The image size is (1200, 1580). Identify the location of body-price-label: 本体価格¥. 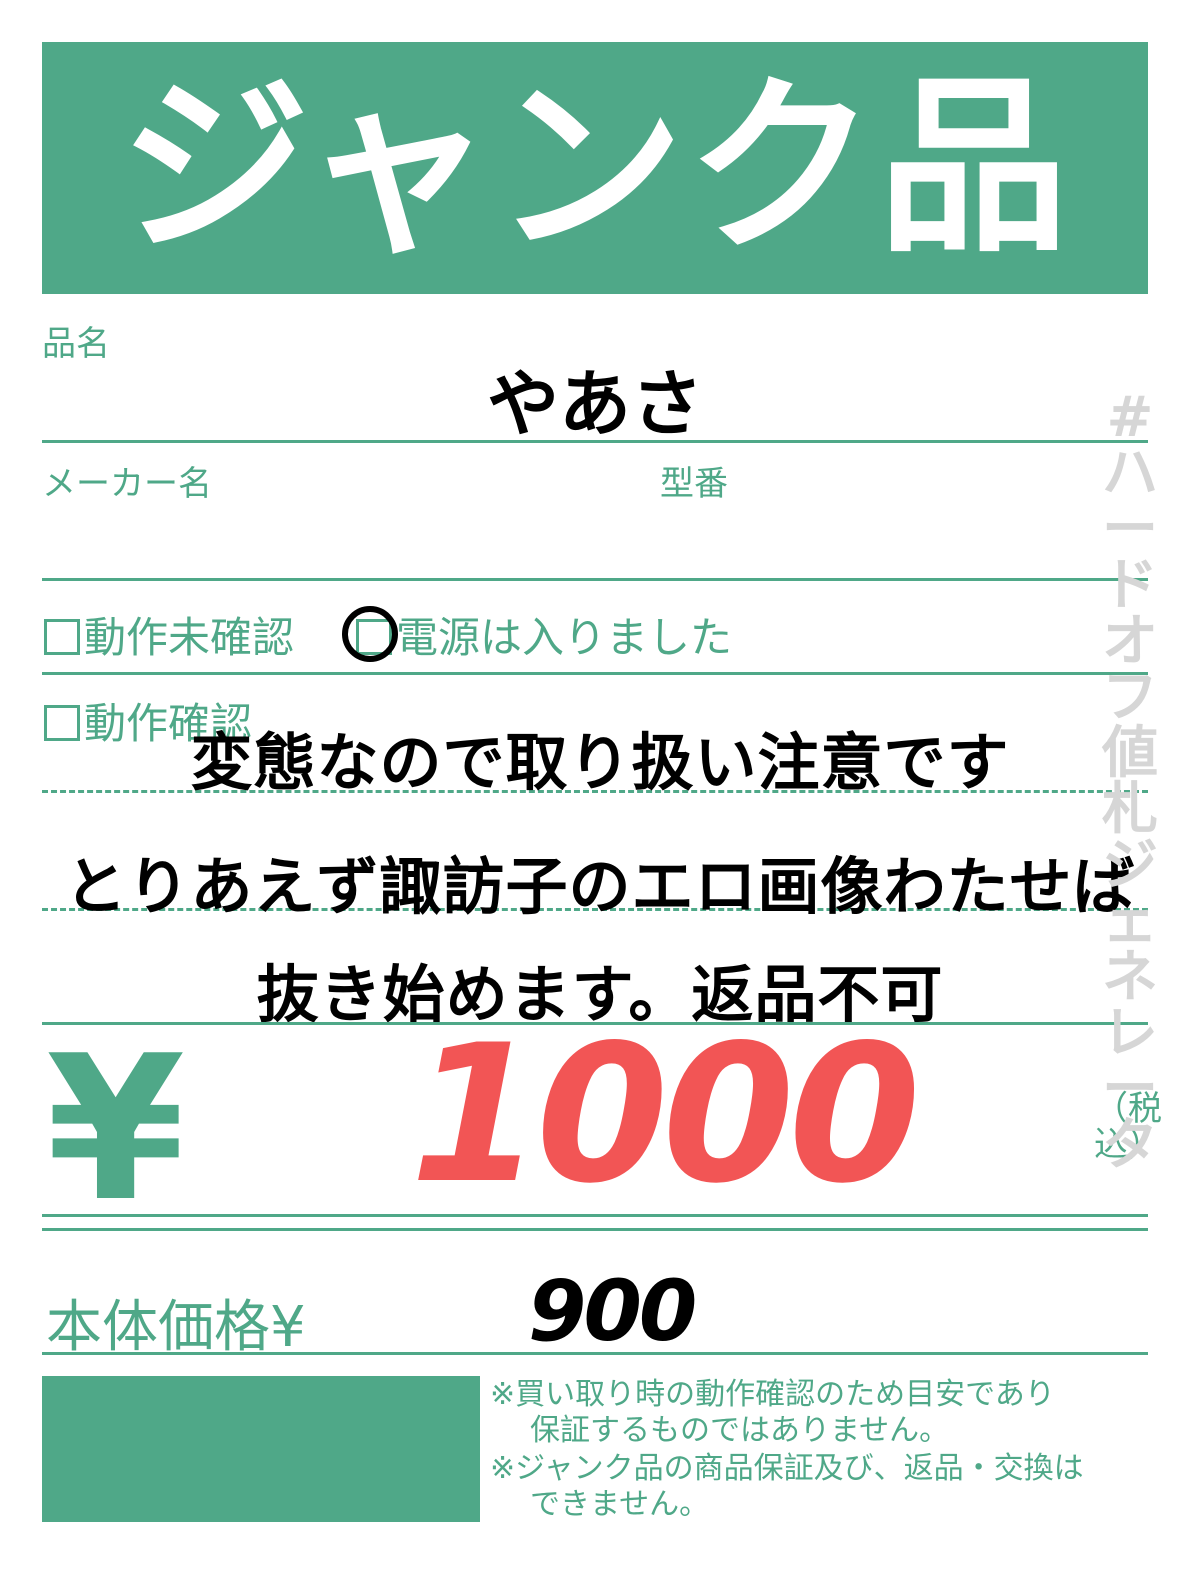
(176, 1327).